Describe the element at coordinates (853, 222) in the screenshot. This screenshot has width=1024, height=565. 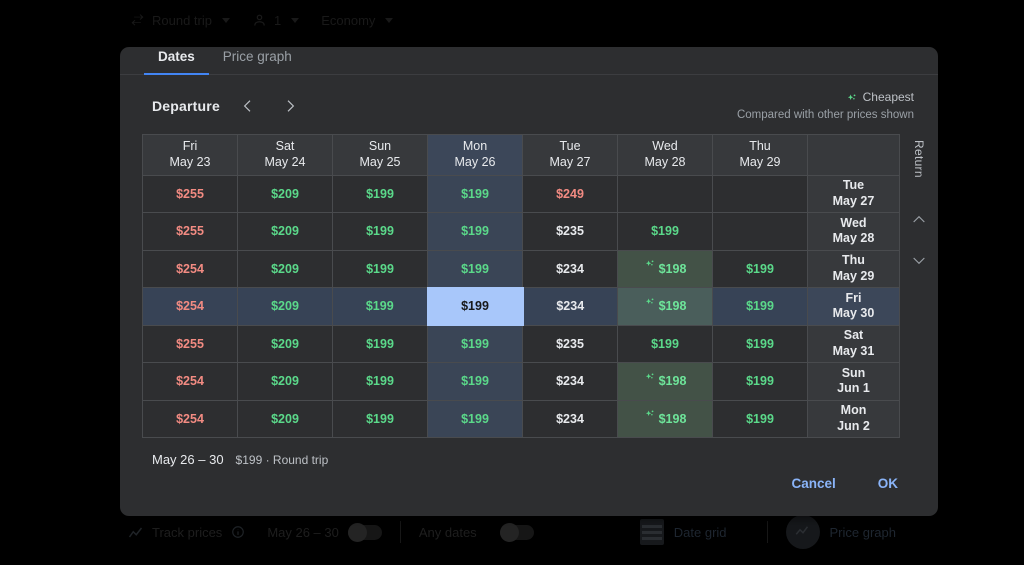
I see `return-weekday: Wed` at that location.